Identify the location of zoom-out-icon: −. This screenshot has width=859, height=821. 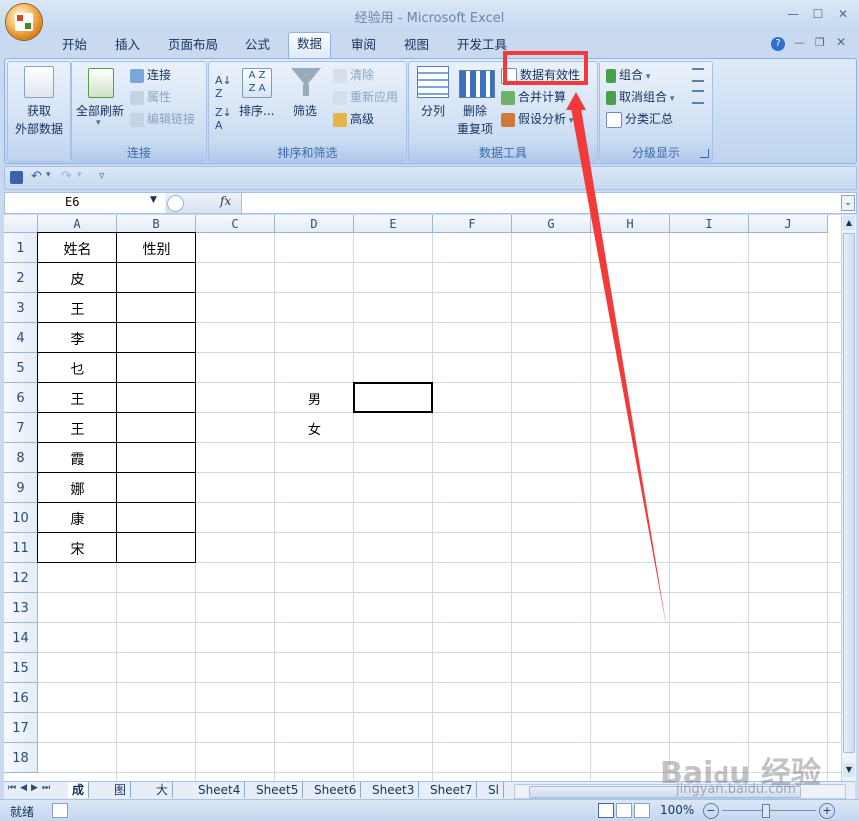
(711, 811).